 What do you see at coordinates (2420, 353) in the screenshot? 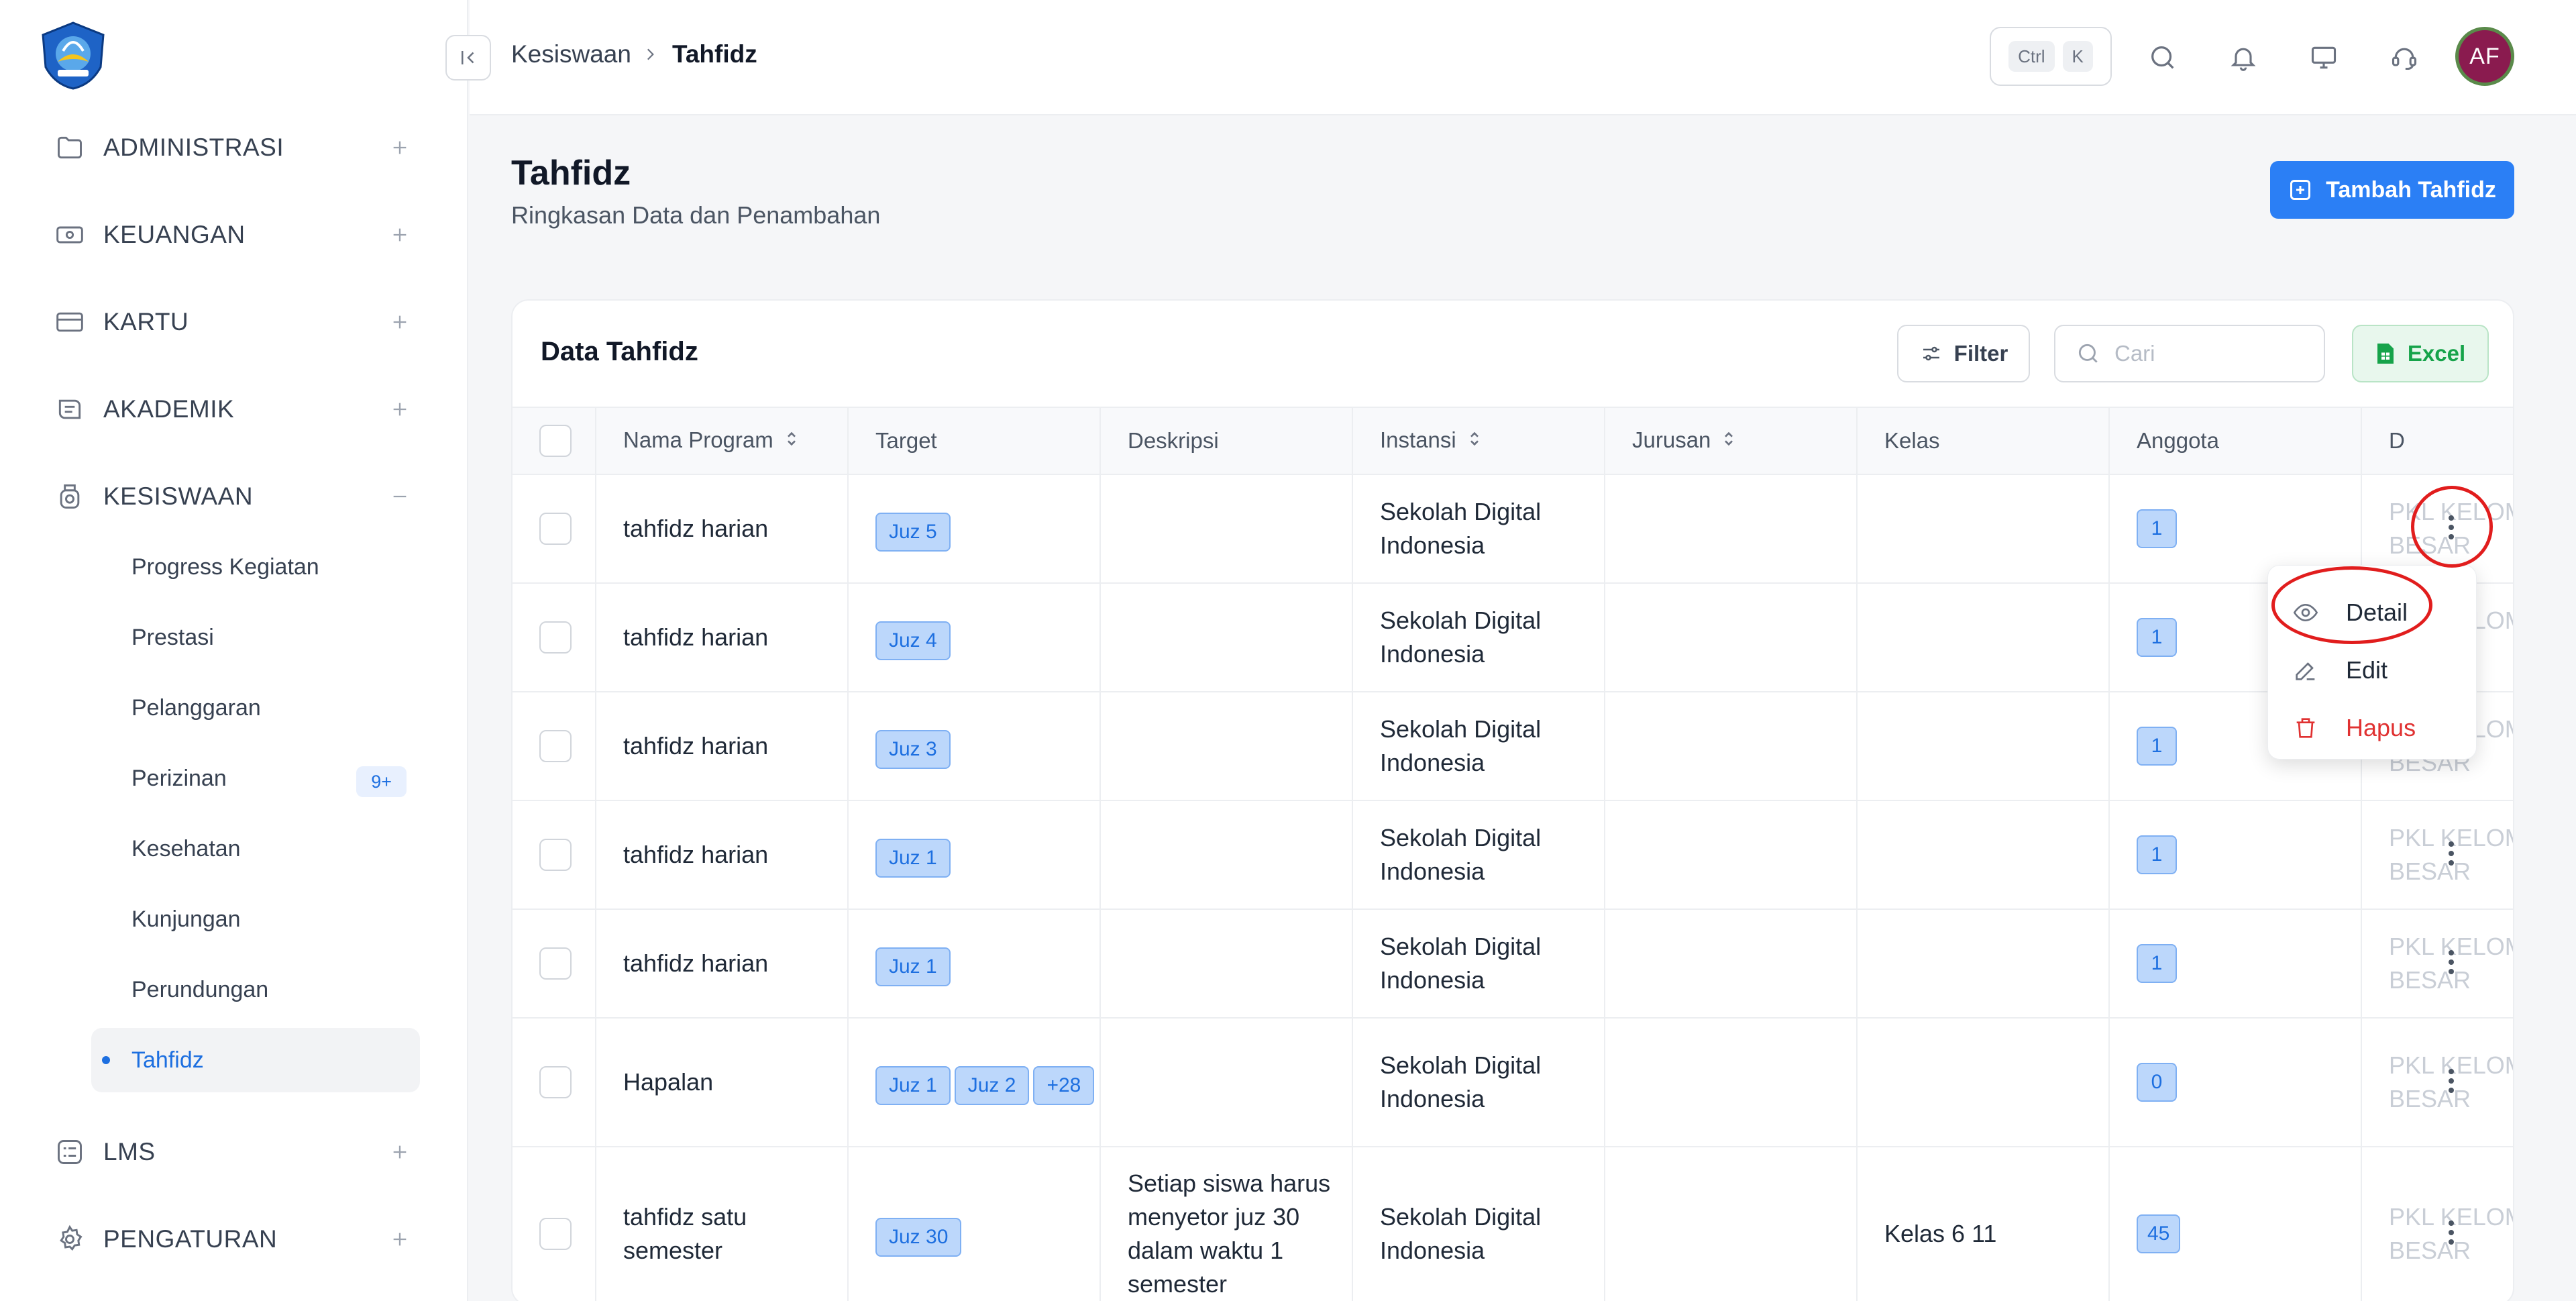
I see `excel-export-button: Excel` at bounding box center [2420, 353].